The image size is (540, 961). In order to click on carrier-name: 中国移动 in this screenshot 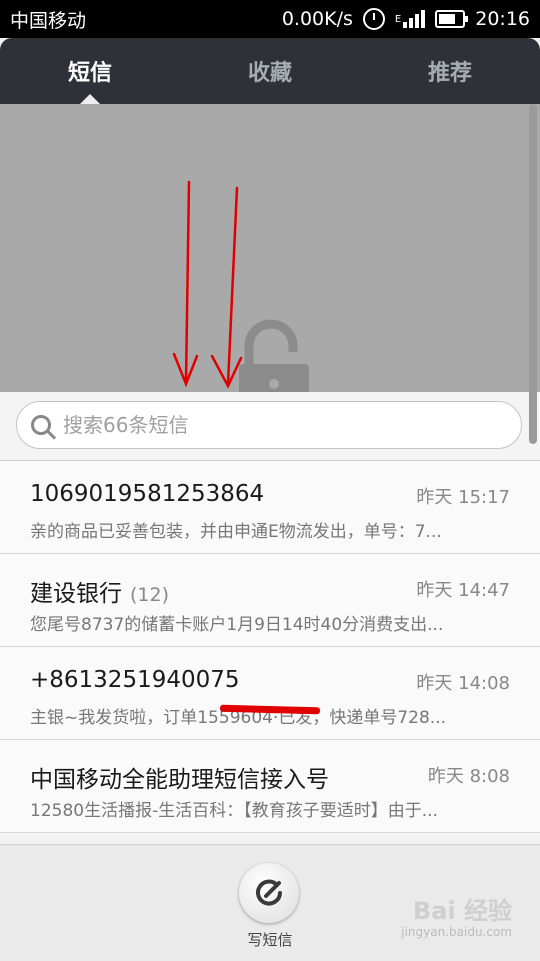, I will do `click(48, 20)`.